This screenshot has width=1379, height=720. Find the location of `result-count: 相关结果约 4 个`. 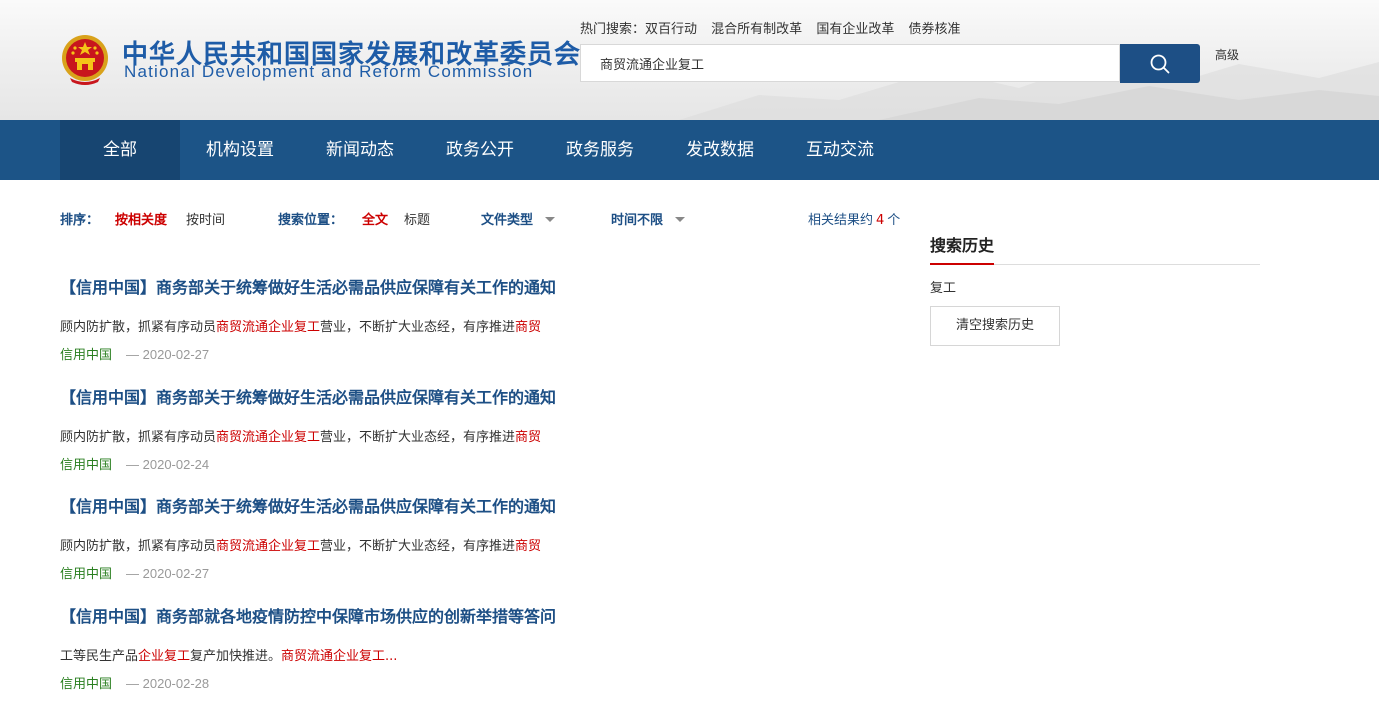

result-count: 相关结果约 4 个 is located at coordinates (854, 218).